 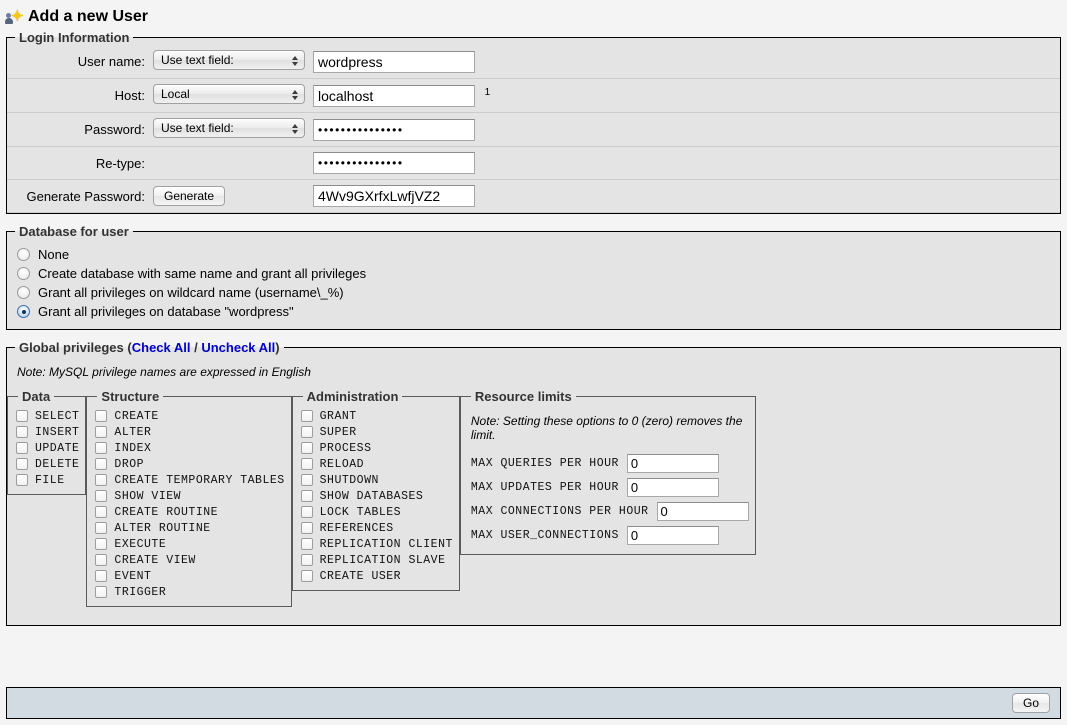 What do you see at coordinates (197, 128) in the screenshot?
I see `password-mode-select-value: Use text field:` at bounding box center [197, 128].